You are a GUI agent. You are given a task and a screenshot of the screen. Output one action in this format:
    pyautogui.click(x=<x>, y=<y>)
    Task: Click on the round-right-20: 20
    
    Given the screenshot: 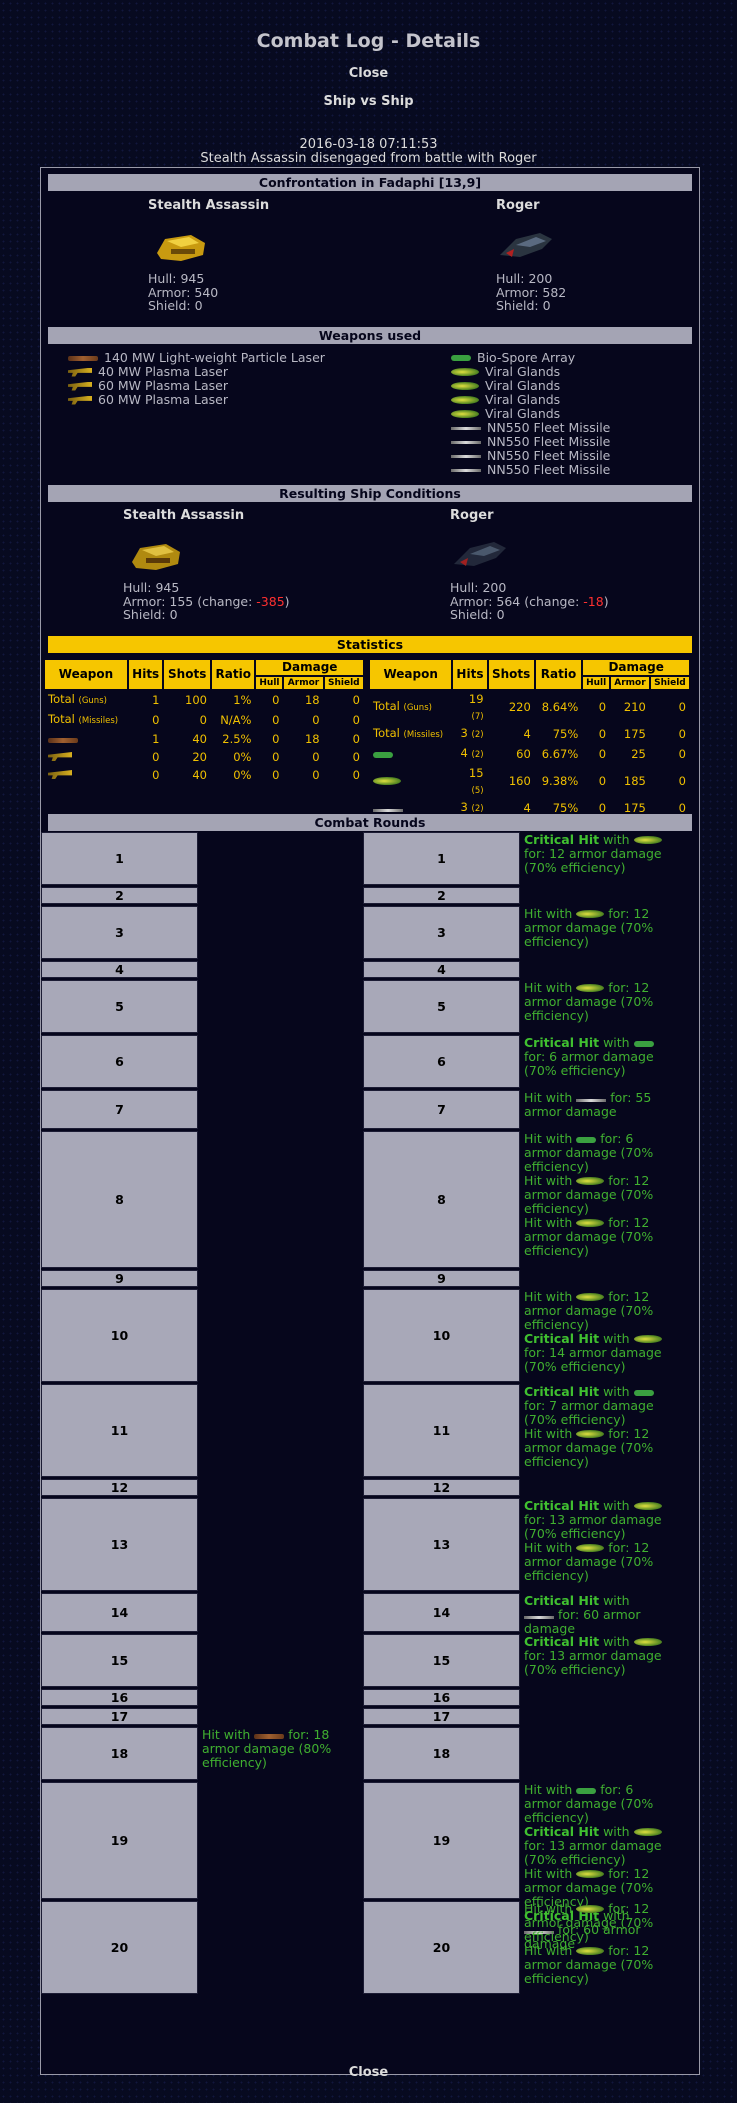 What is the action you would take?
    pyautogui.click(x=441, y=1947)
    